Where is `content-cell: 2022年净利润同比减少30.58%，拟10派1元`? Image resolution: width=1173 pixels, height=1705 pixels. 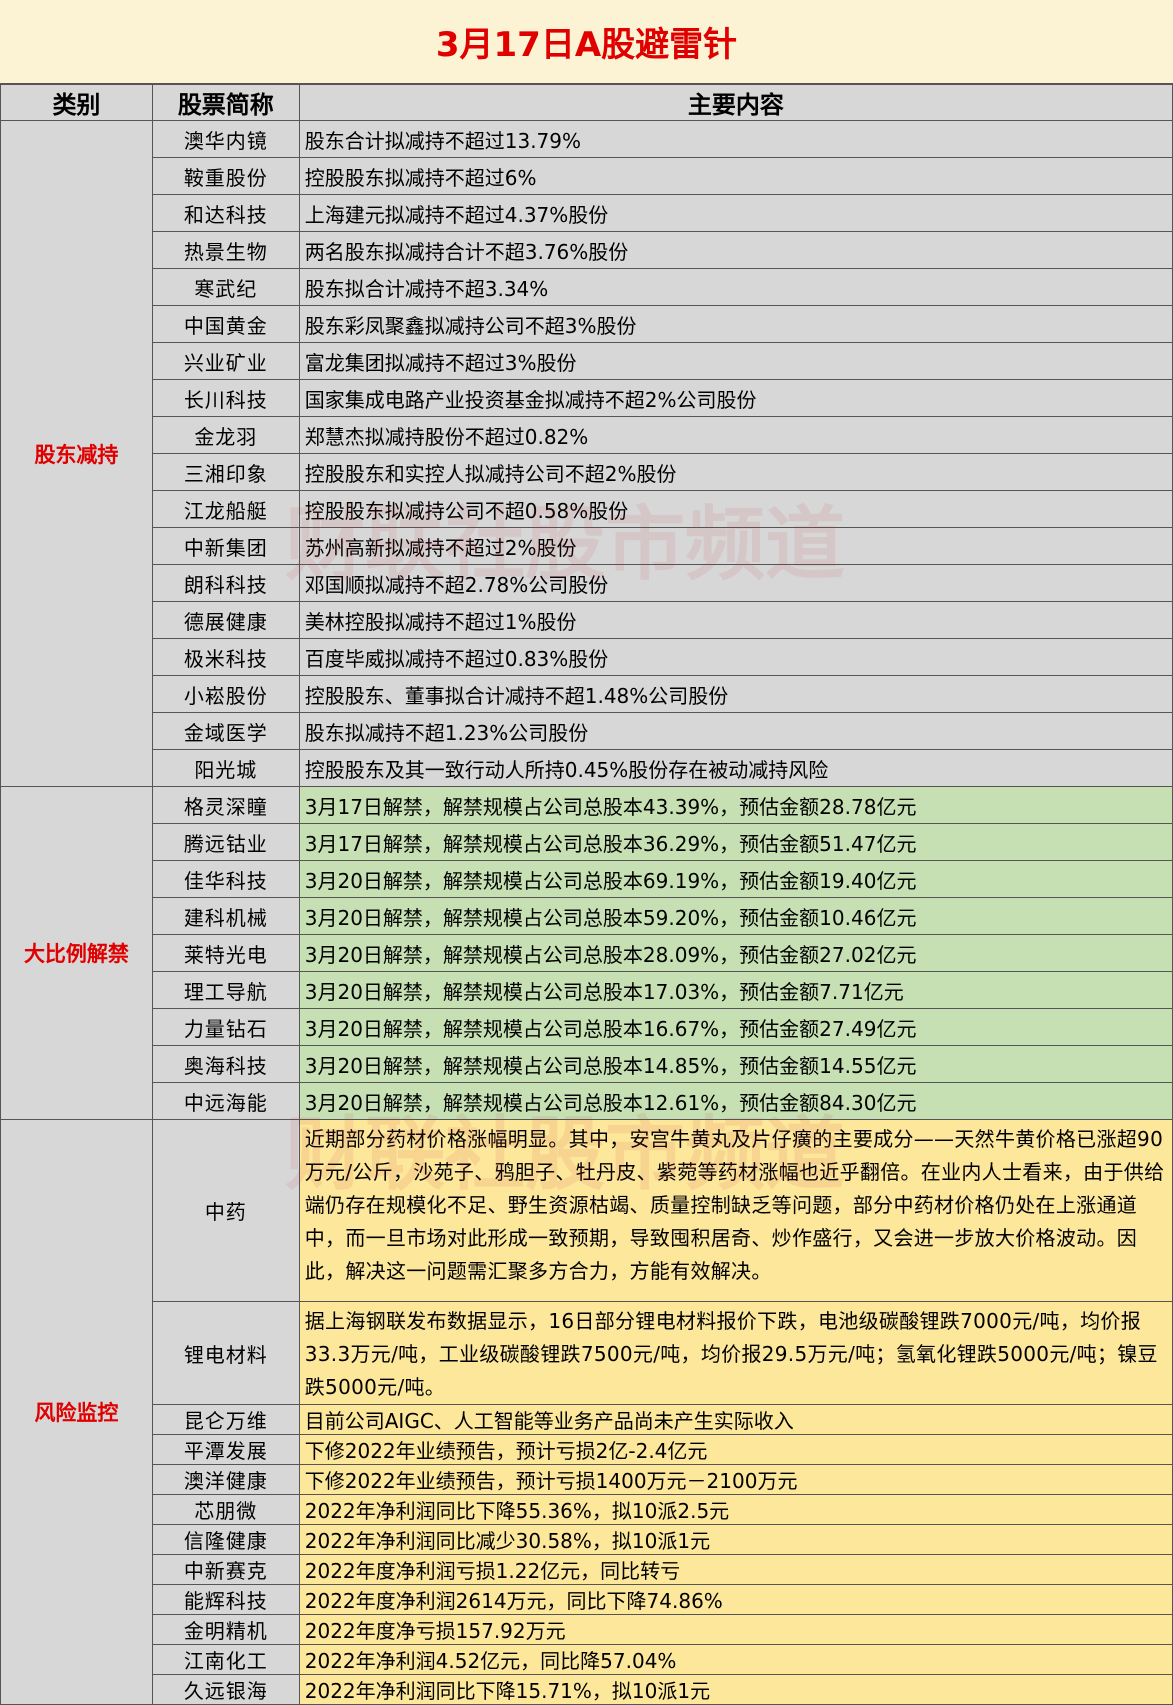
content-cell: 2022年净利润同比减少30.58%，拟10派1元 is located at coordinates (735, 1539).